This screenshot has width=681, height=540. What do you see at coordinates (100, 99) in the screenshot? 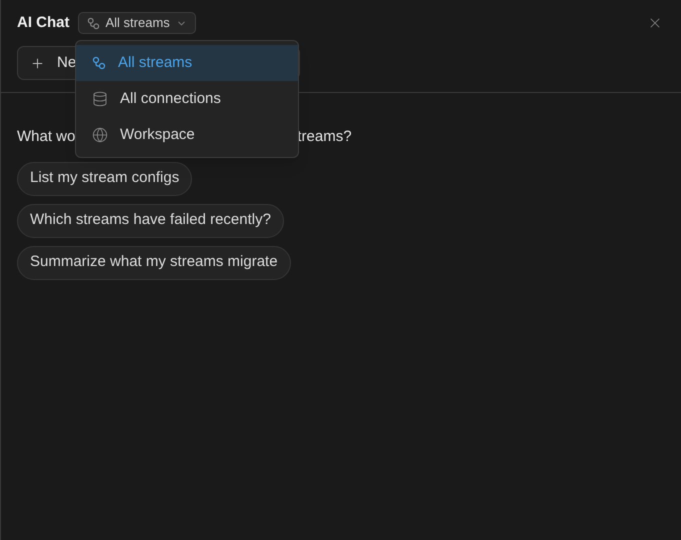
I see `database-icon` at bounding box center [100, 99].